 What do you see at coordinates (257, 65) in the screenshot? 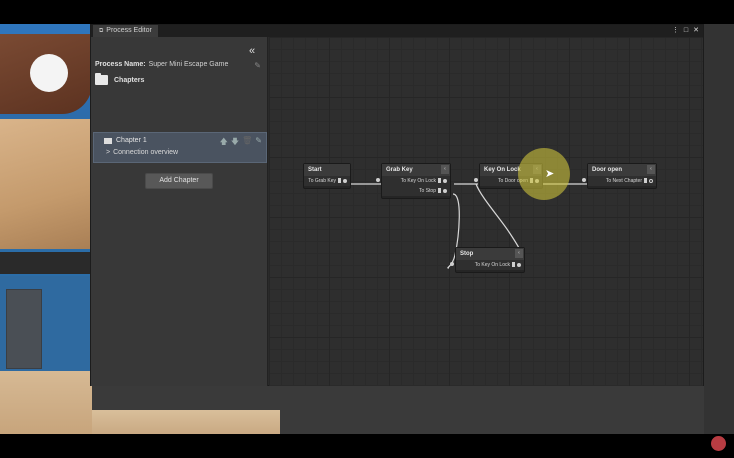
I see `edit-name-icon: ✎` at bounding box center [257, 65].